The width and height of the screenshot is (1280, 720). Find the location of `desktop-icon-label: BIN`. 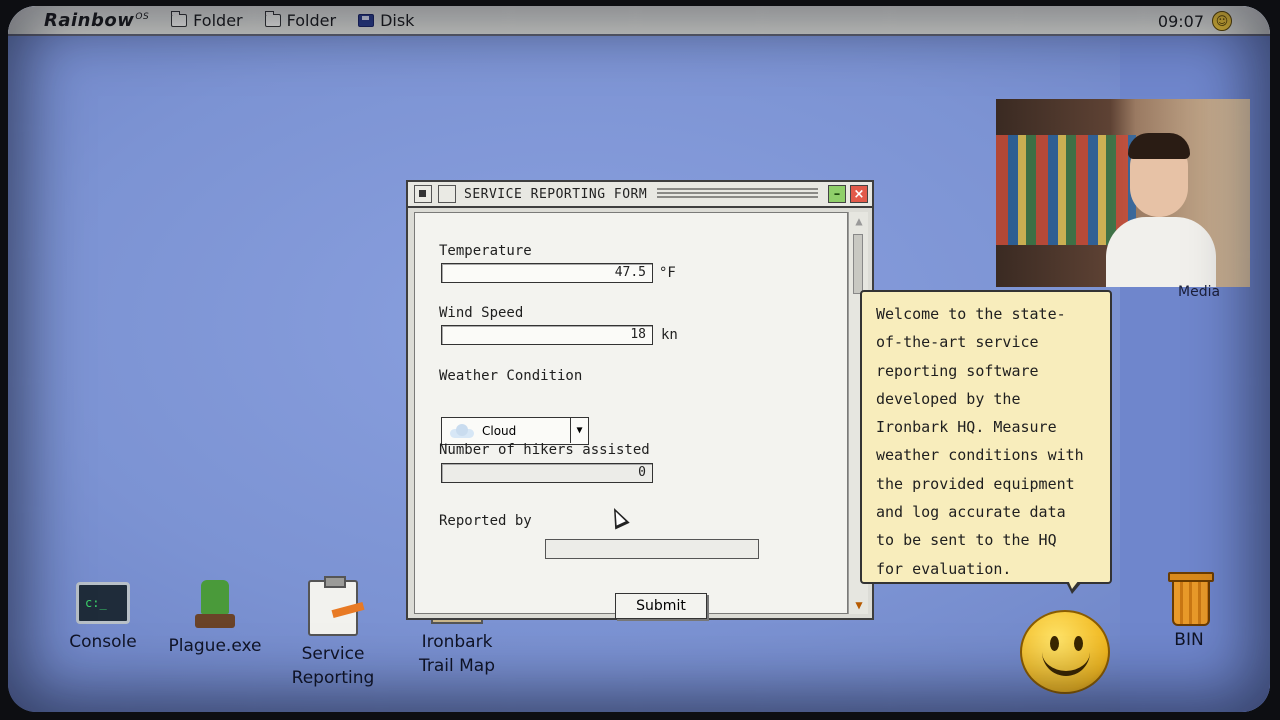

desktop-icon-label: BIN is located at coordinates (1189, 640).